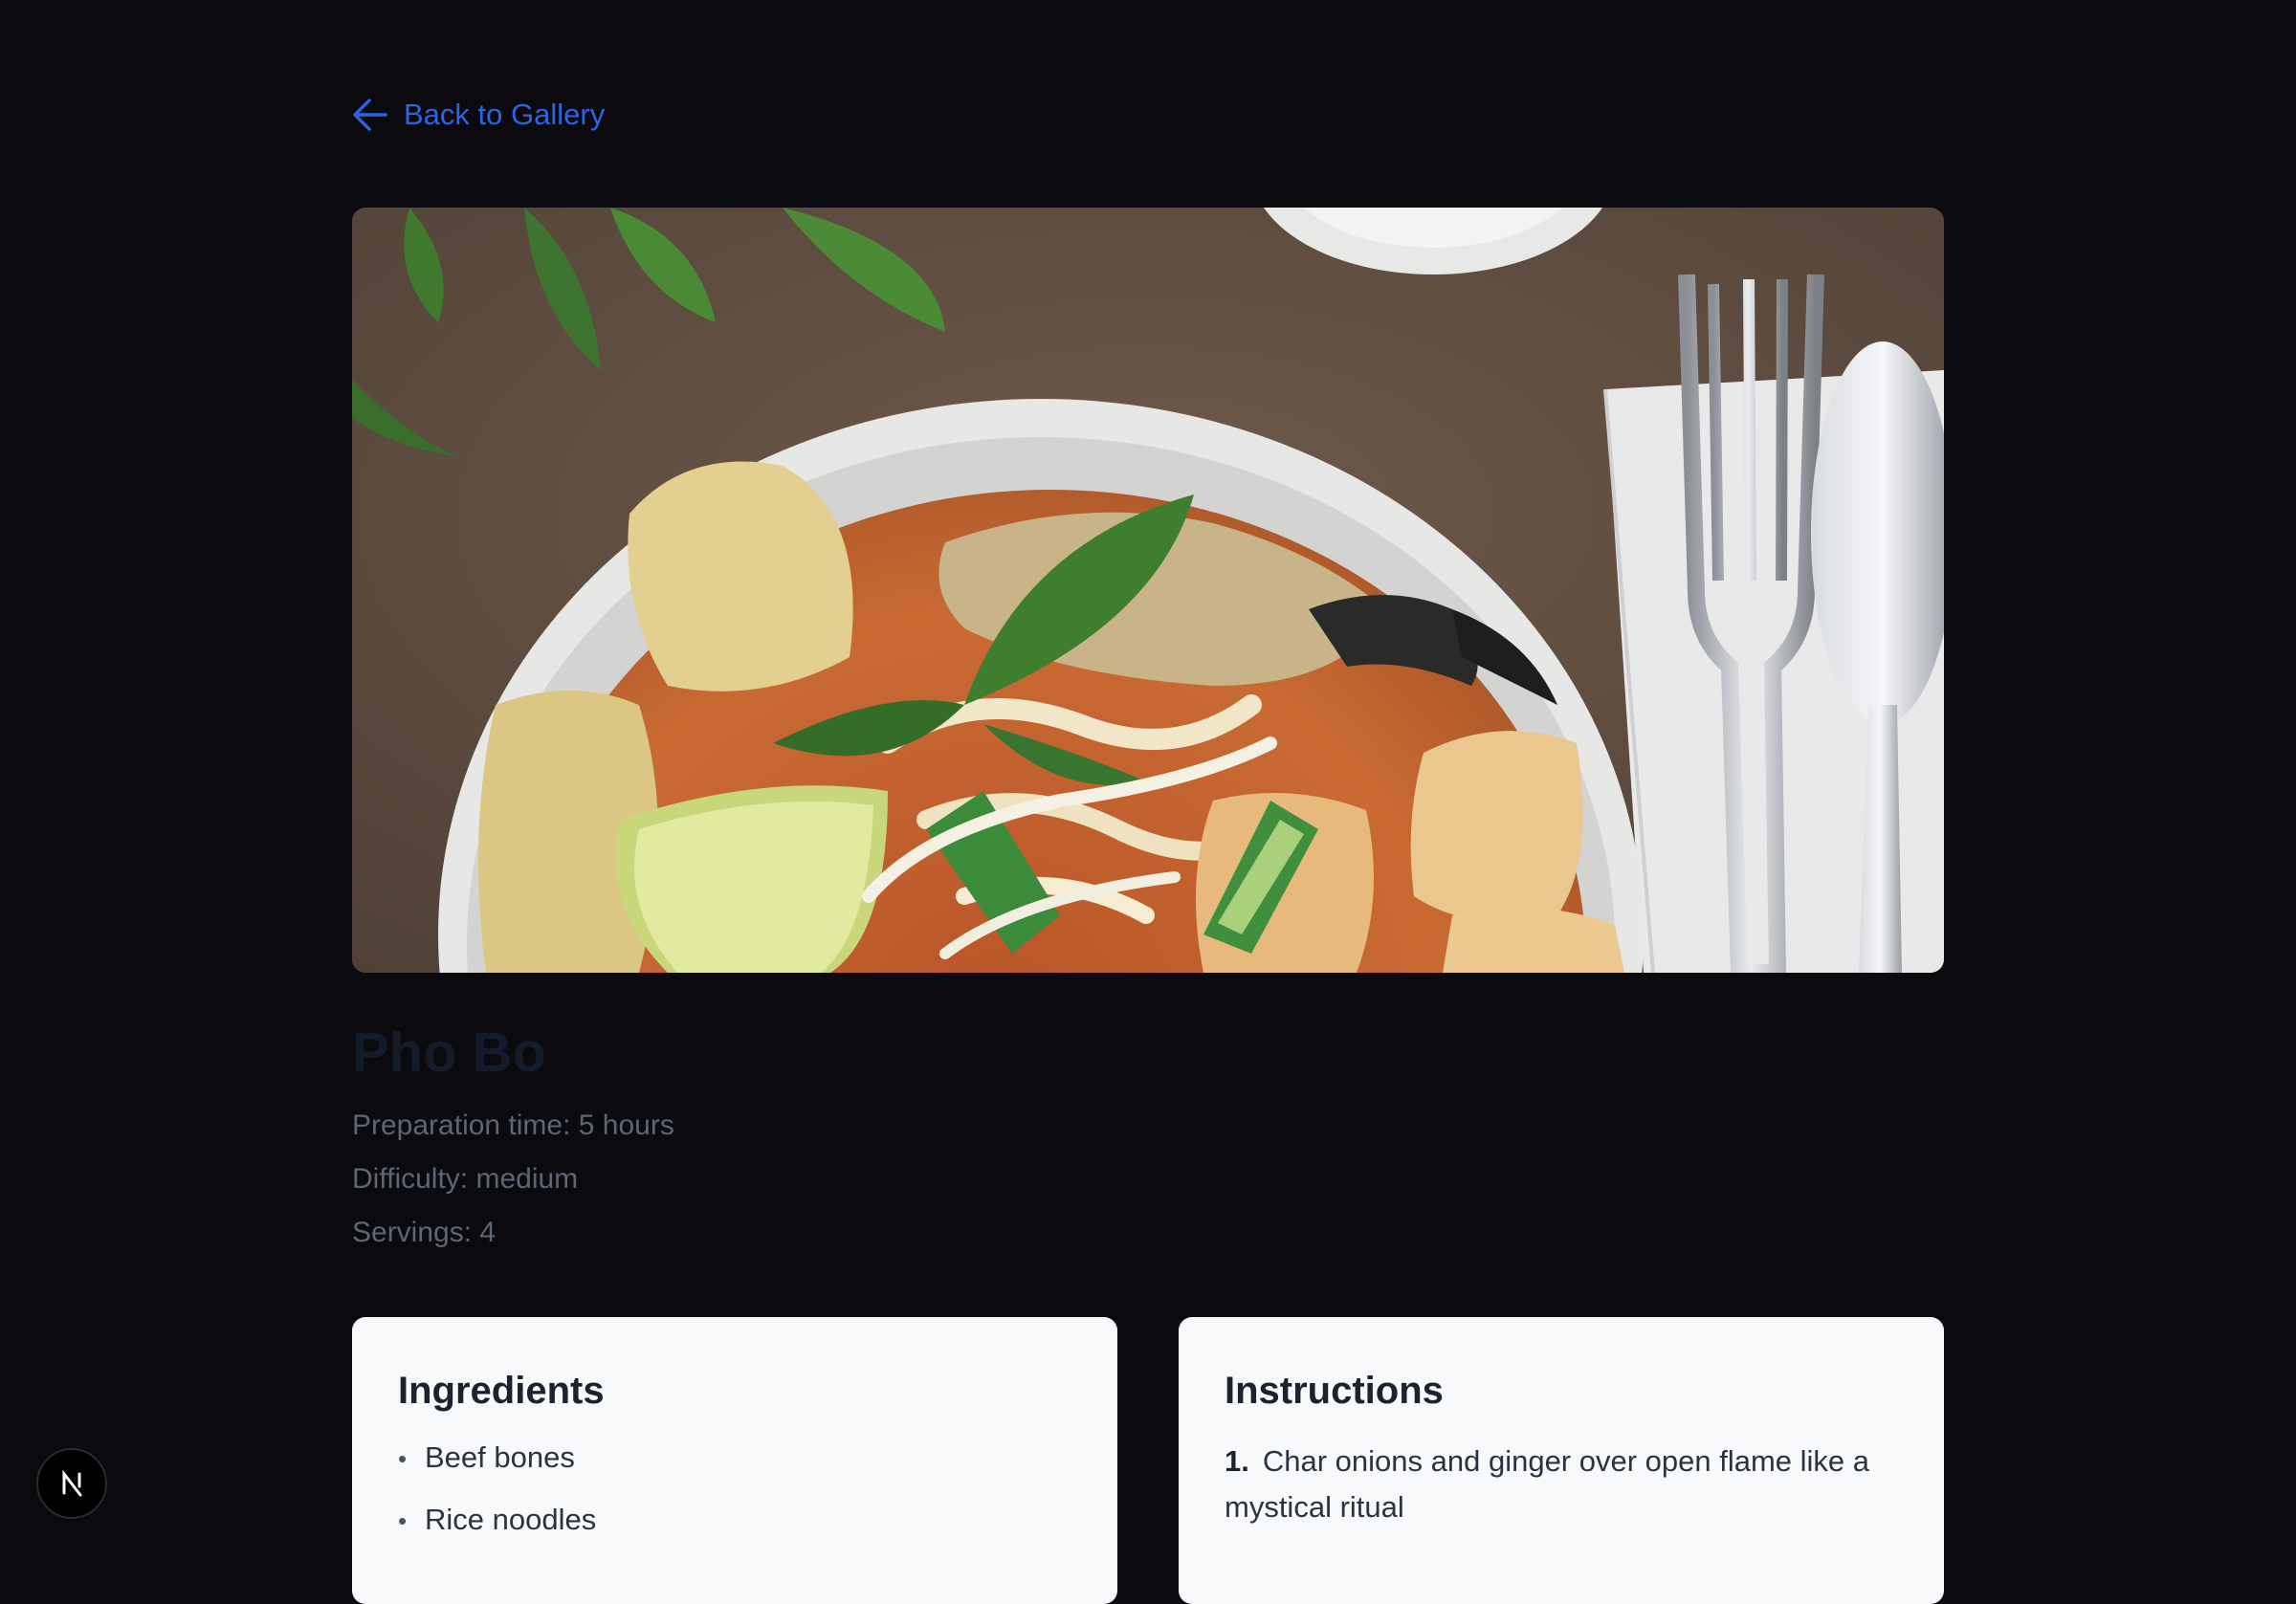 The height and width of the screenshot is (1604, 2296). Describe the element at coordinates (1335, 1391) in the screenshot. I see `instructions-heading: Instructions` at that location.